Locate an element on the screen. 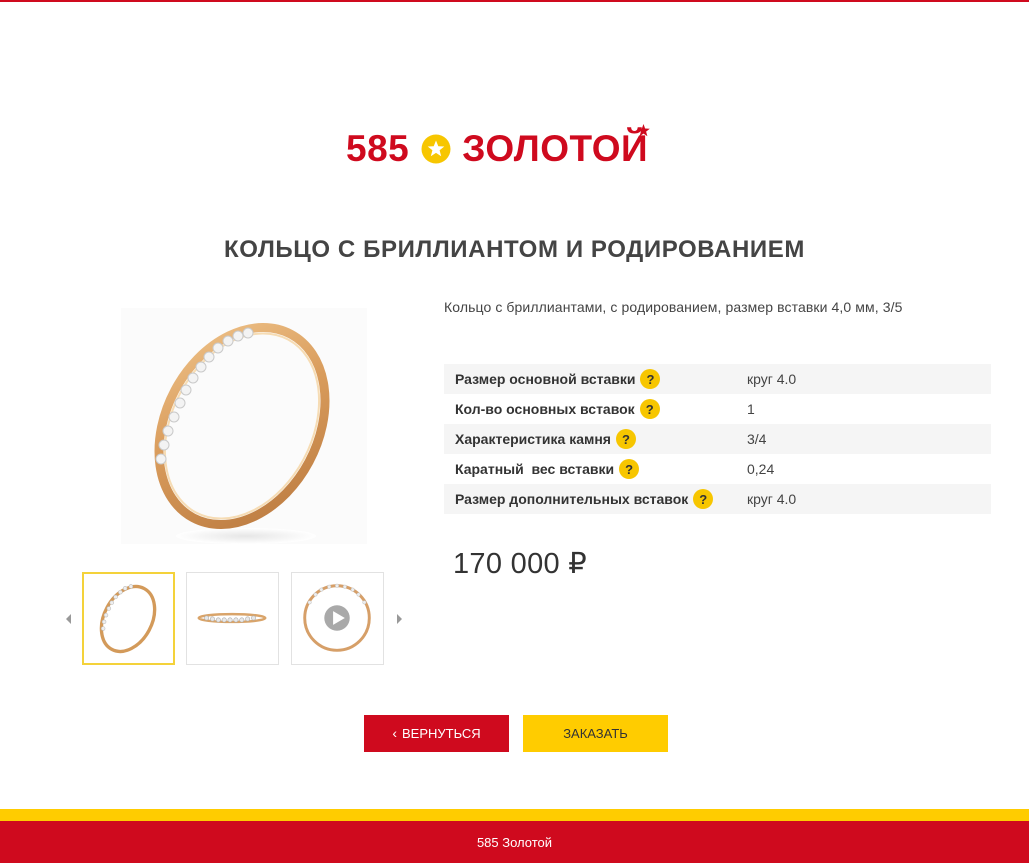 Image resolution: width=1029 pixels, height=863 pixels. spec-row: Размер основной вставки ? круг 4.0 is located at coordinates (717, 379).